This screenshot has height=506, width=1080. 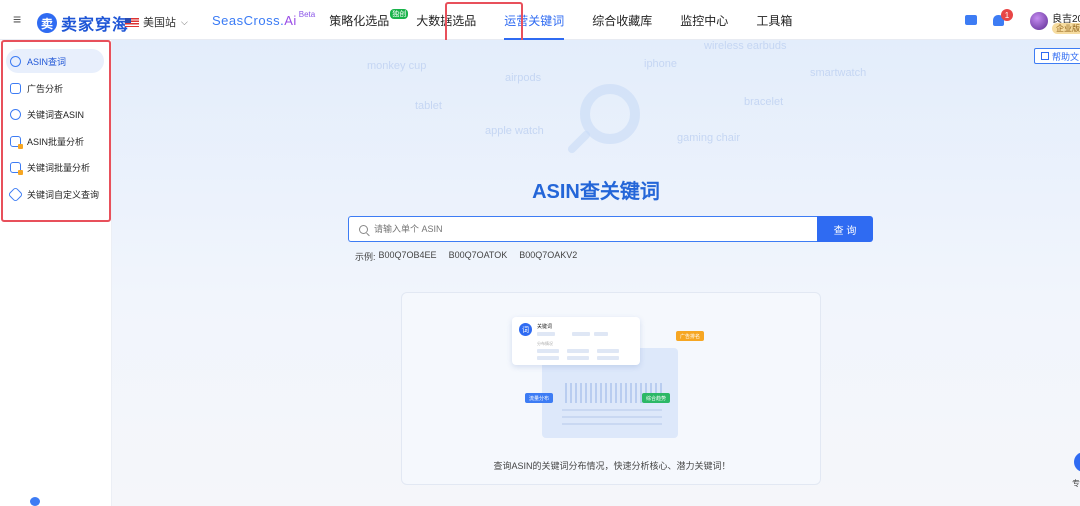 What do you see at coordinates (1039, 21) in the screenshot?
I see `avatar` at bounding box center [1039, 21].